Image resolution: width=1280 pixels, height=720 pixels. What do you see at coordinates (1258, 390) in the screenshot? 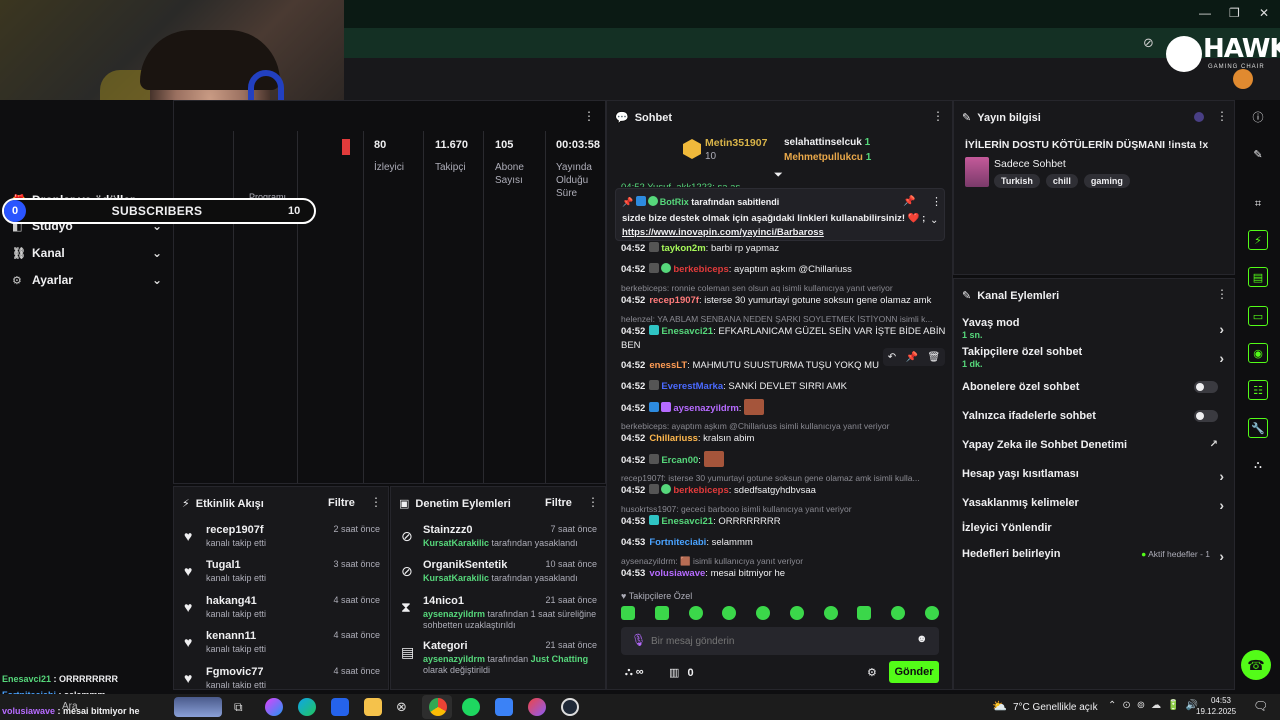
I see `layout-icon: ☷` at bounding box center [1258, 390].